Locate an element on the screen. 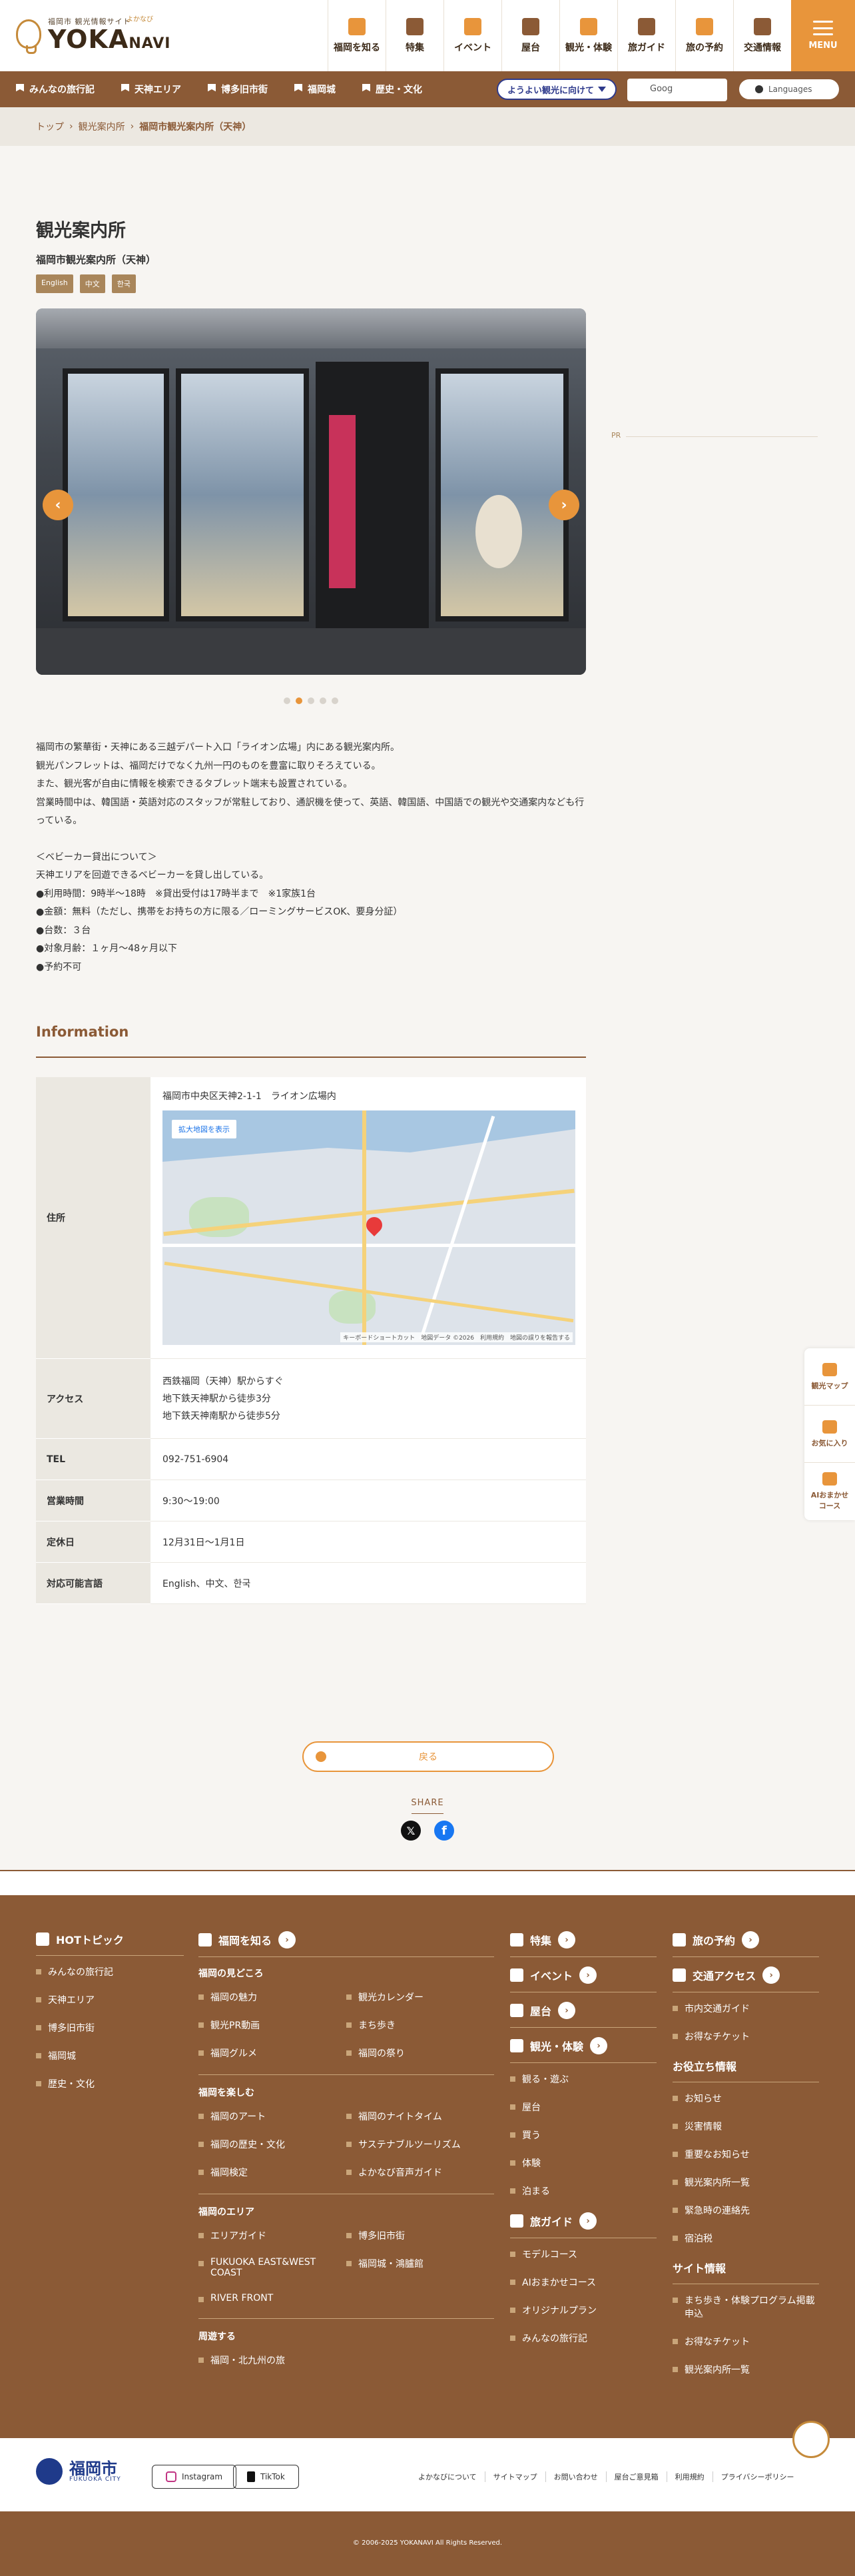 Image resolution: width=855 pixels, height=2576 pixels. nav-booking: 旅の予約 is located at coordinates (704, 36).